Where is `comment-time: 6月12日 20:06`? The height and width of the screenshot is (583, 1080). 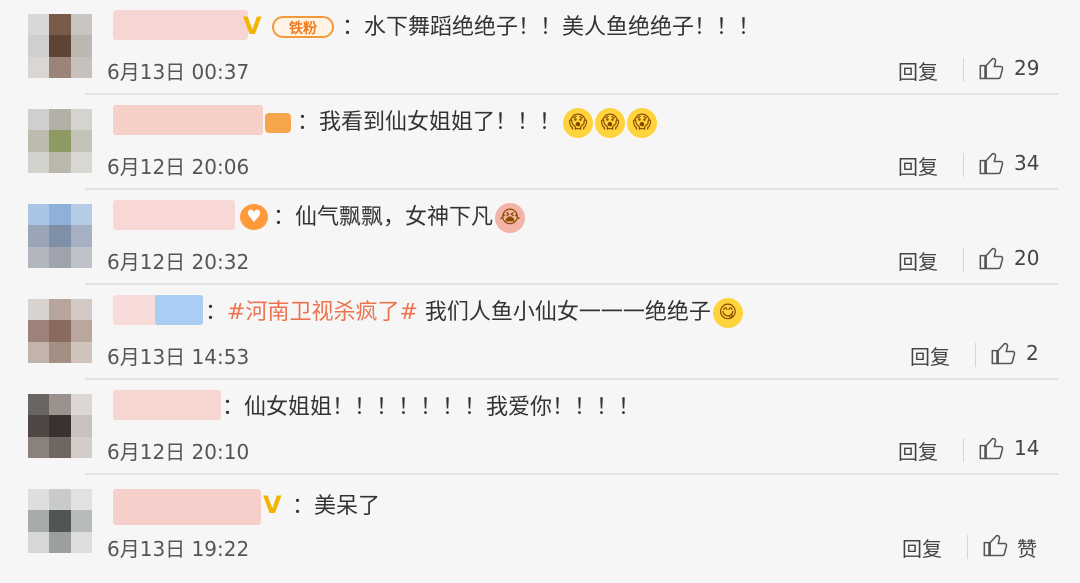
comment-time: 6月12日 20:06 is located at coordinates (178, 167).